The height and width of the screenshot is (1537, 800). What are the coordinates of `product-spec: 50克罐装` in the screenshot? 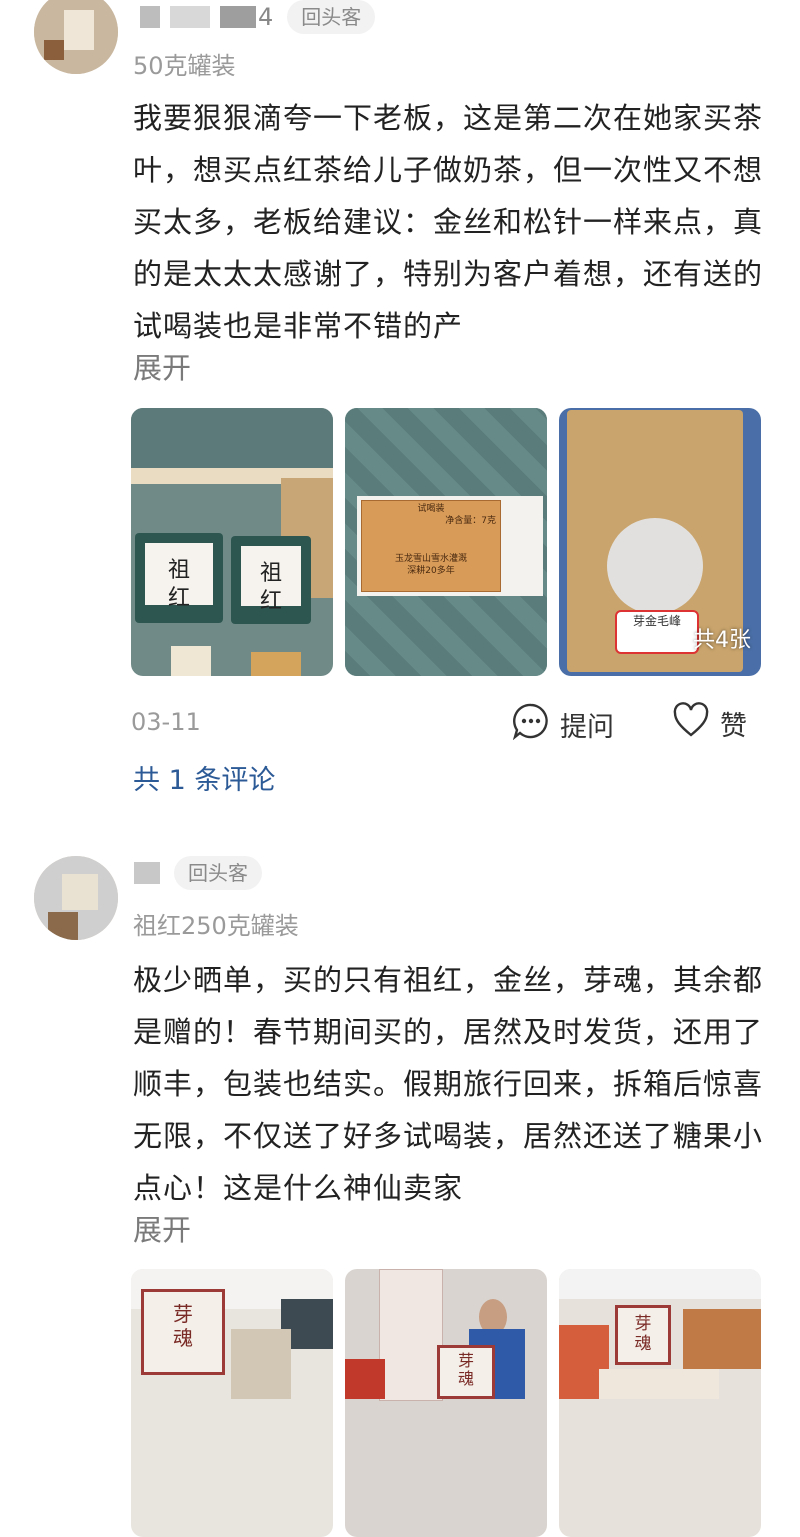 It's located at (184, 66).